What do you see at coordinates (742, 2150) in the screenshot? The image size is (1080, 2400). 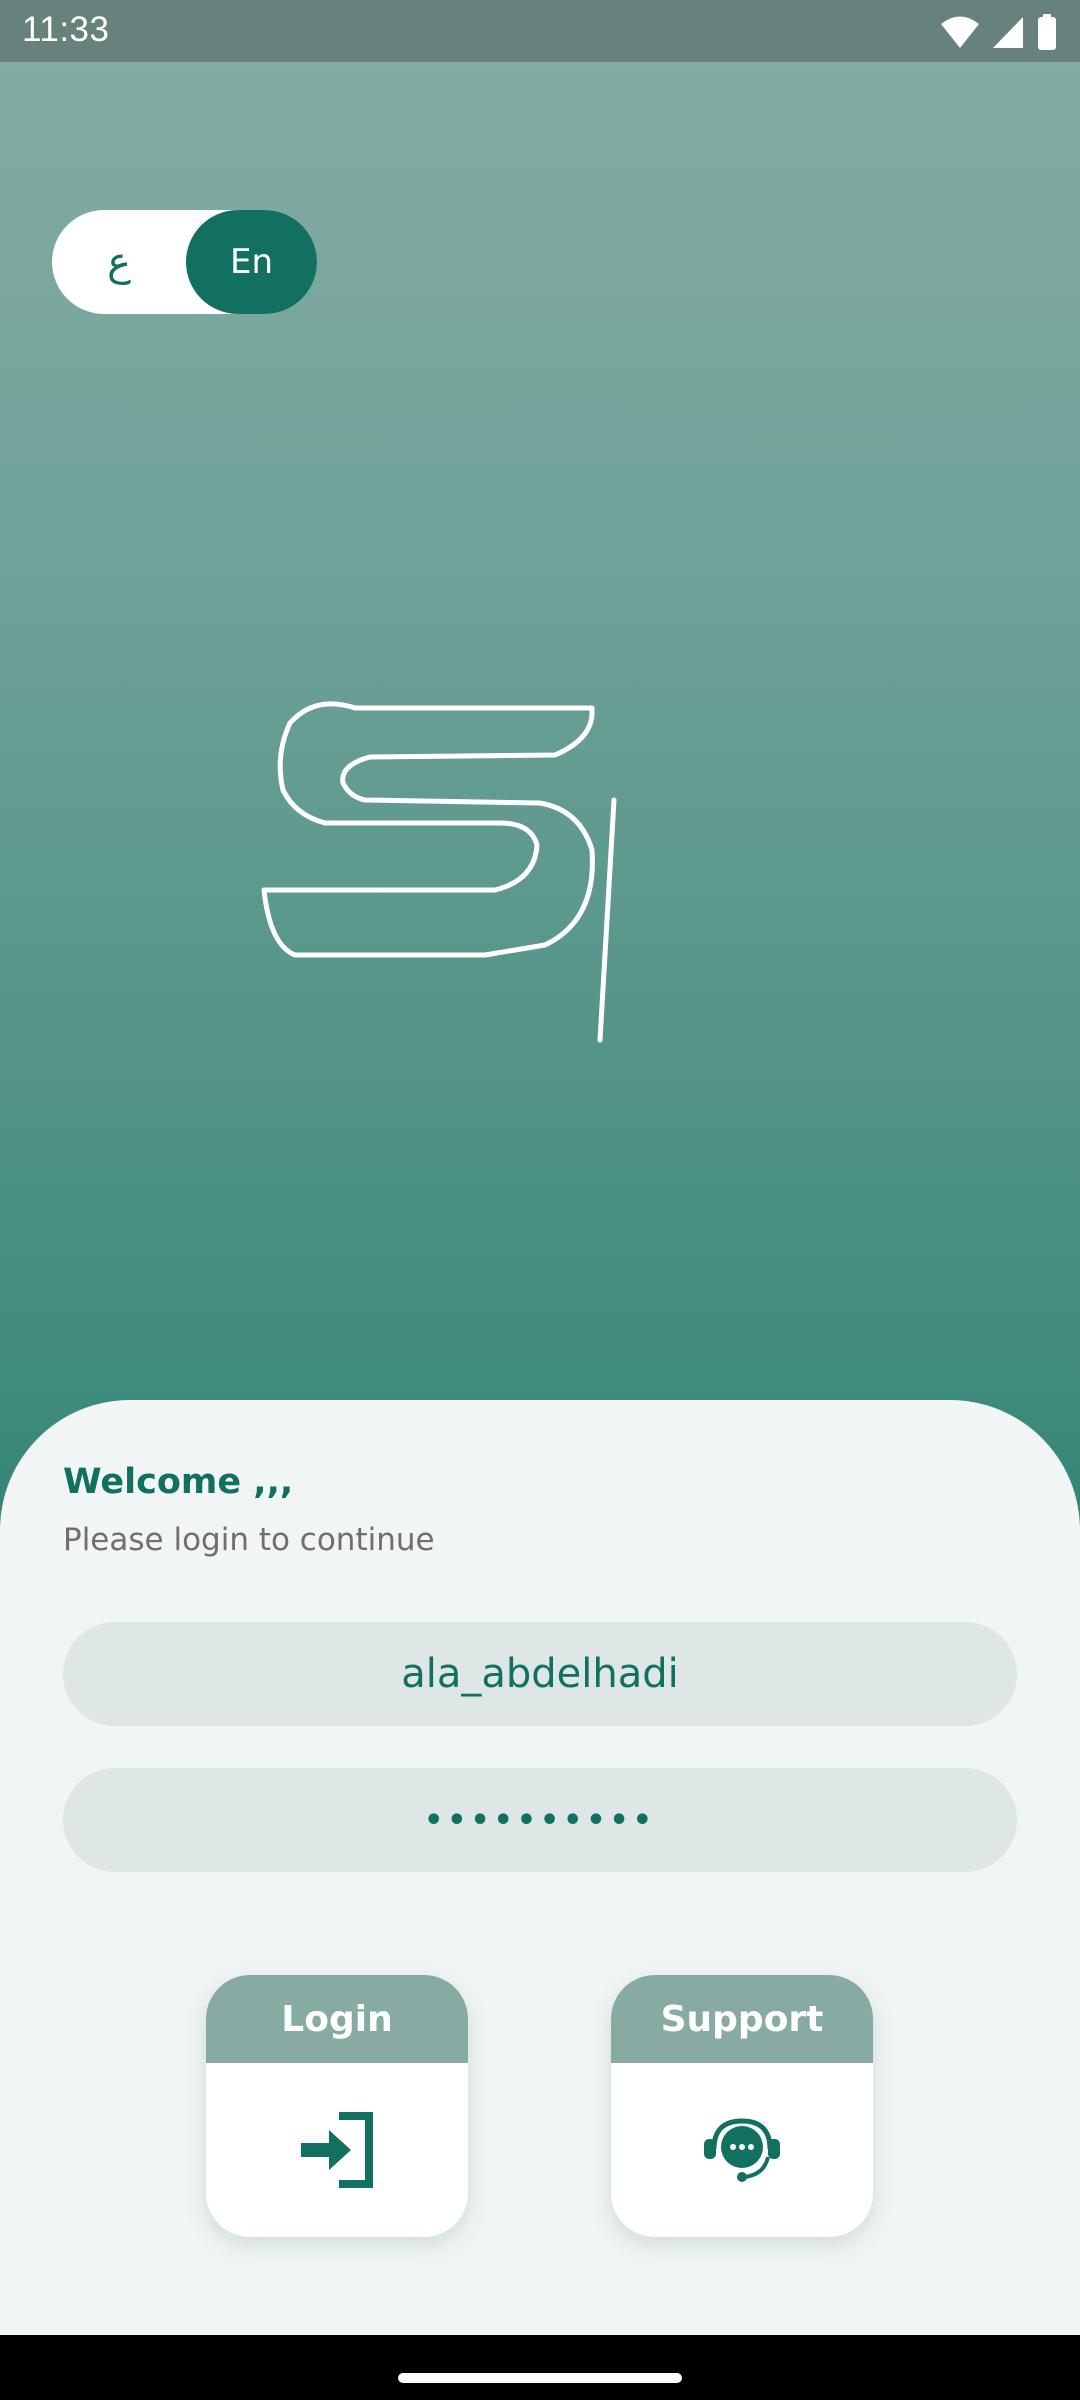 I see `support-headset-icon` at bounding box center [742, 2150].